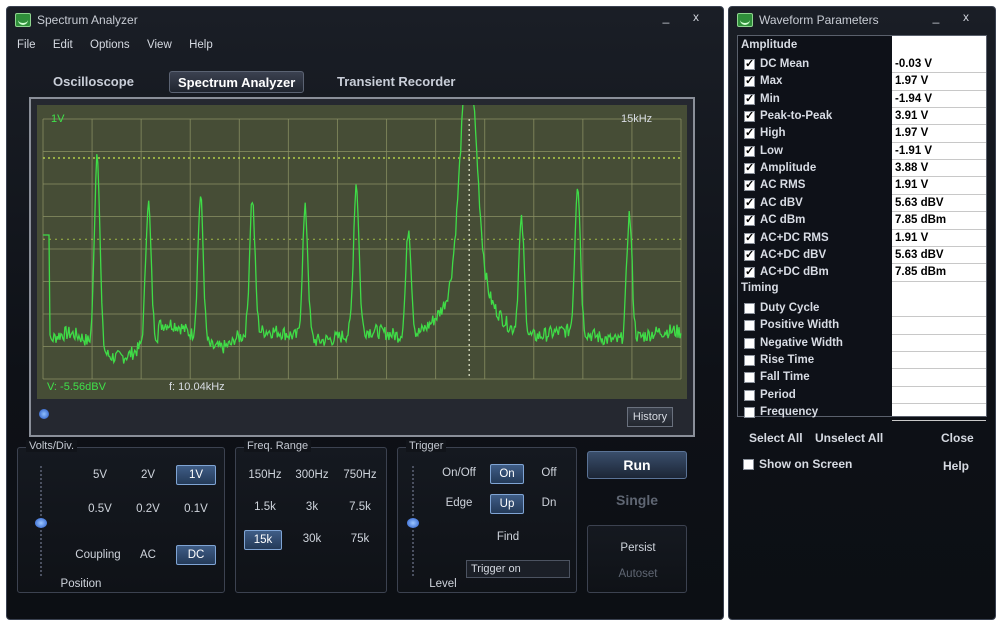  What do you see at coordinates (365, 20) in the screenshot?
I see `title-bar: Spectrum Analyzer _ x` at bounding box center [365, 20].